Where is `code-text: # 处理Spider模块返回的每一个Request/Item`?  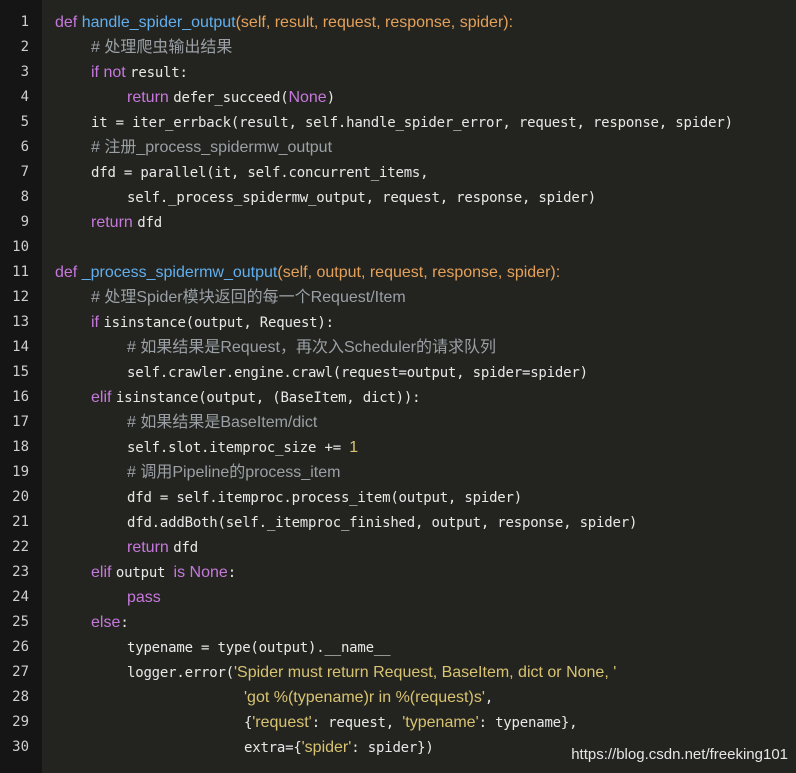
code-text: # 处理Spider模块返回的每一个Request/Item is located at coordinates (248, 297).